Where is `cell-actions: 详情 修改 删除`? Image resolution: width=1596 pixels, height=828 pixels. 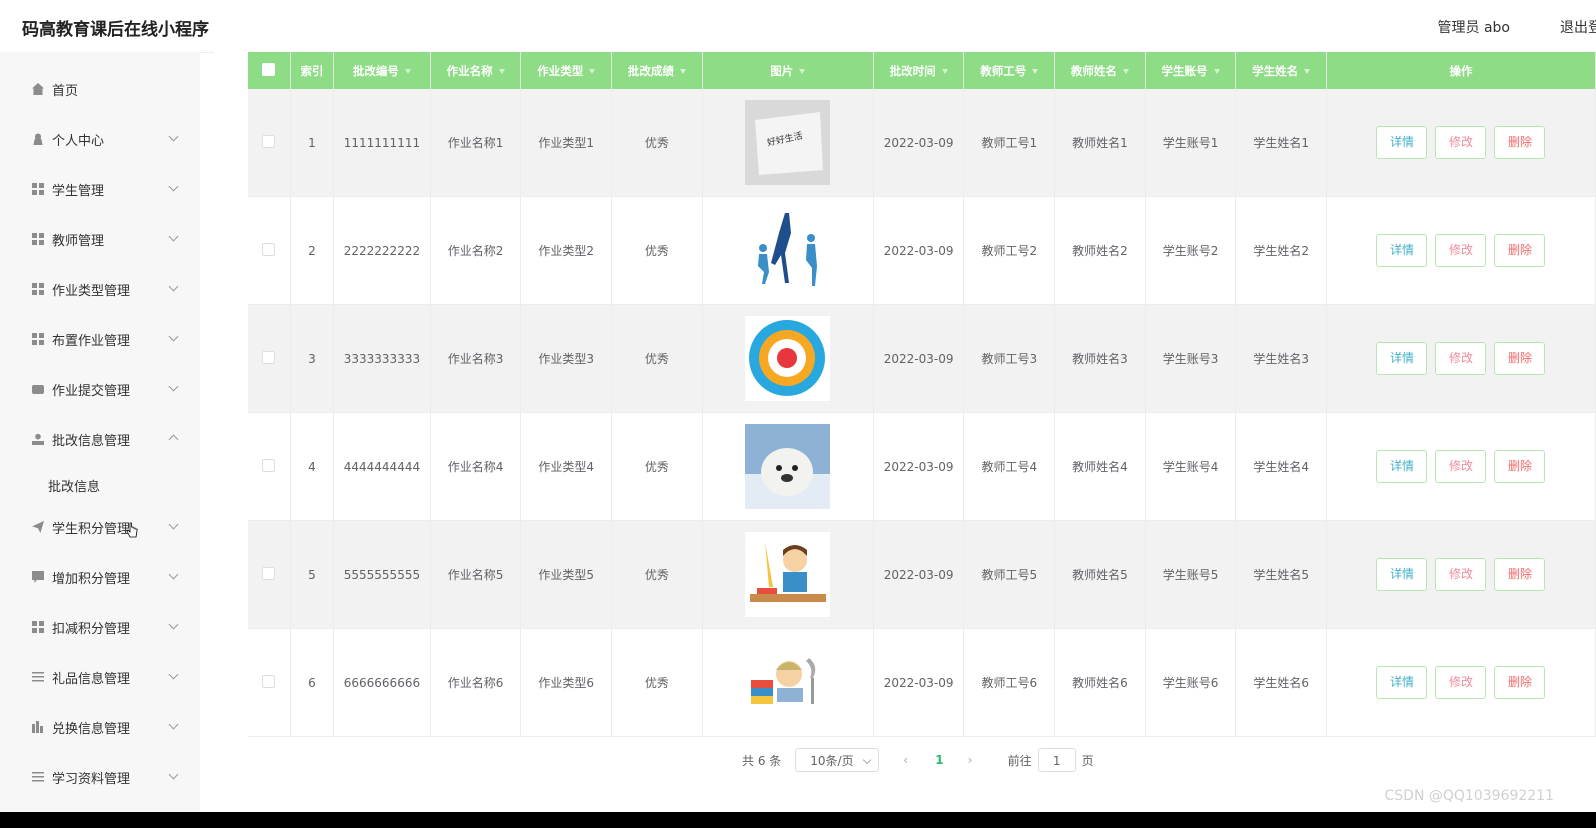
cell-actions: 详情 修改 删除 is located at coordinates (1461, 466).